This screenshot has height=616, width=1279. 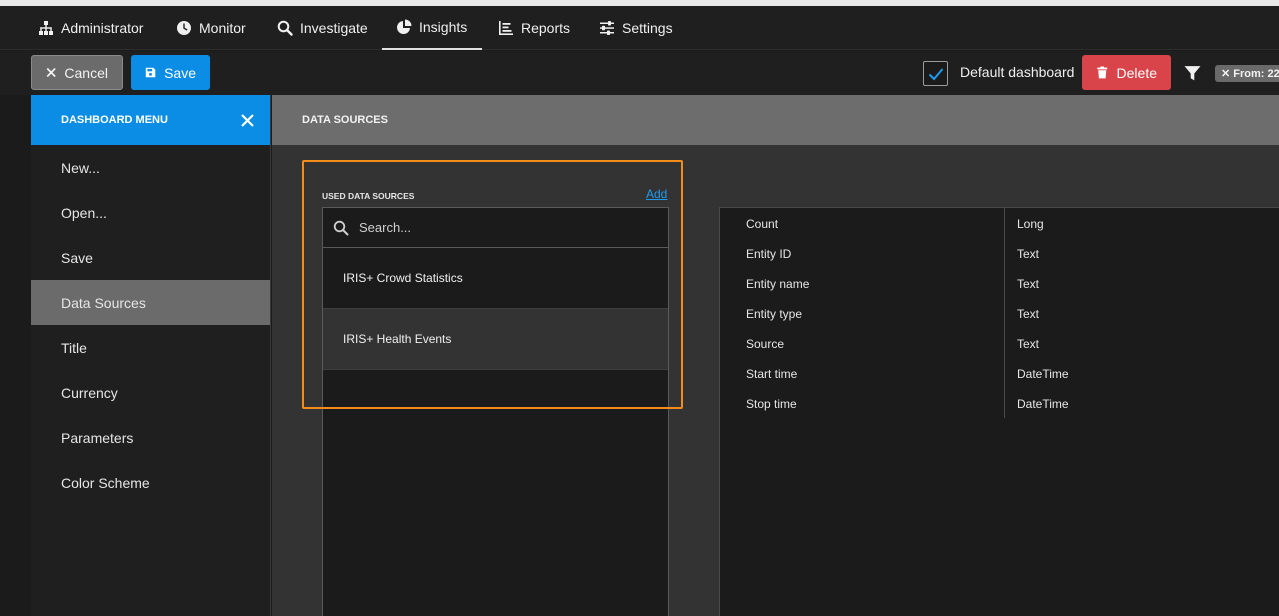 I want to click on default-dashboard-checkbox, so click(x=935, y=73).